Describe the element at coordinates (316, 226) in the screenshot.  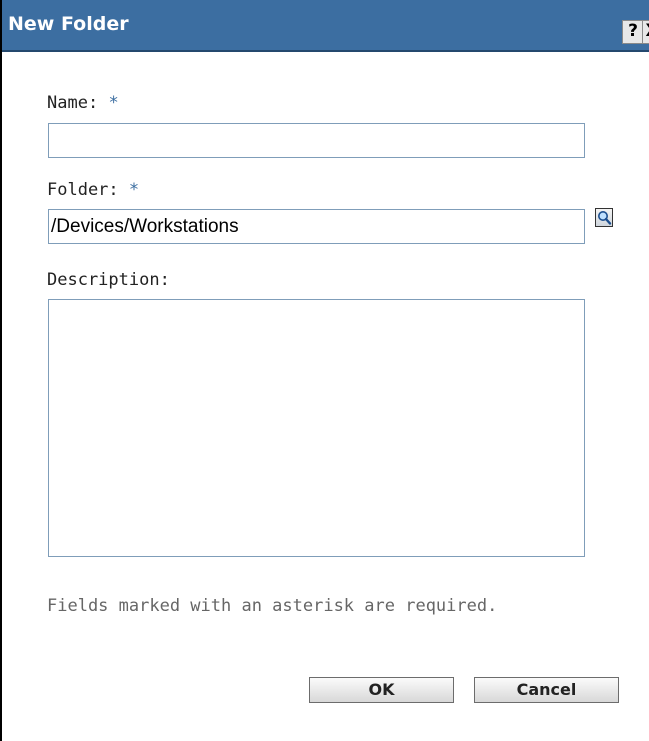
I see `folder-input: /Devices/Workstations` at that location.